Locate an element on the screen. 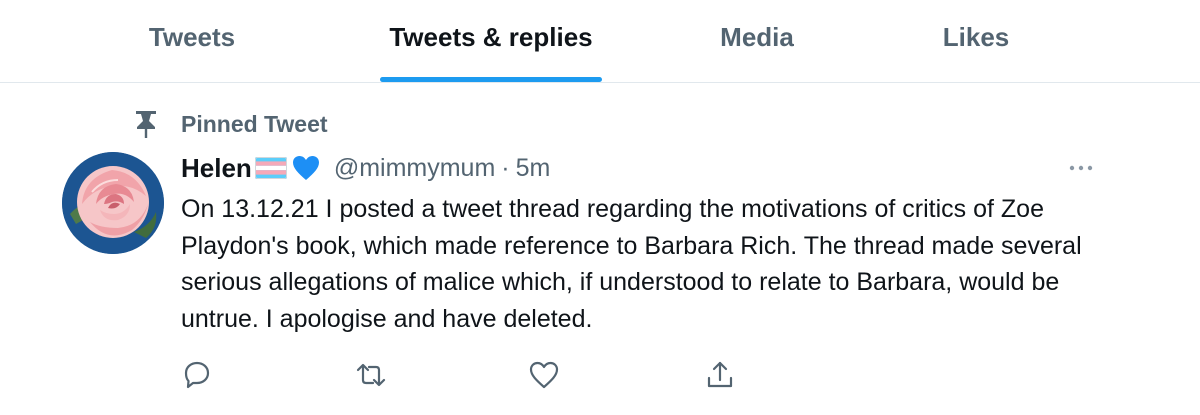 This screenshot has height=415, width=1200. transgender-flag-icon is located at coordinates (270, 168).